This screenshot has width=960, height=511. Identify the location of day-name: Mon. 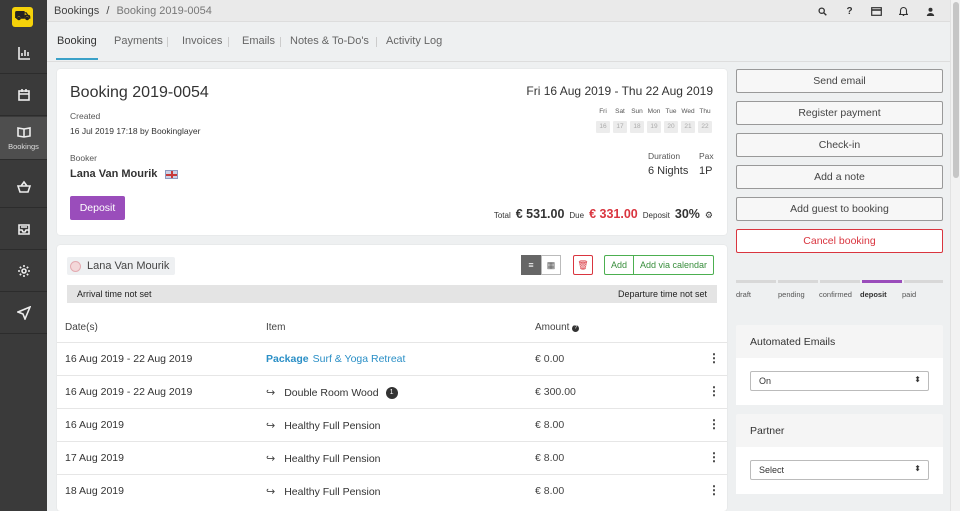
(654, 111).